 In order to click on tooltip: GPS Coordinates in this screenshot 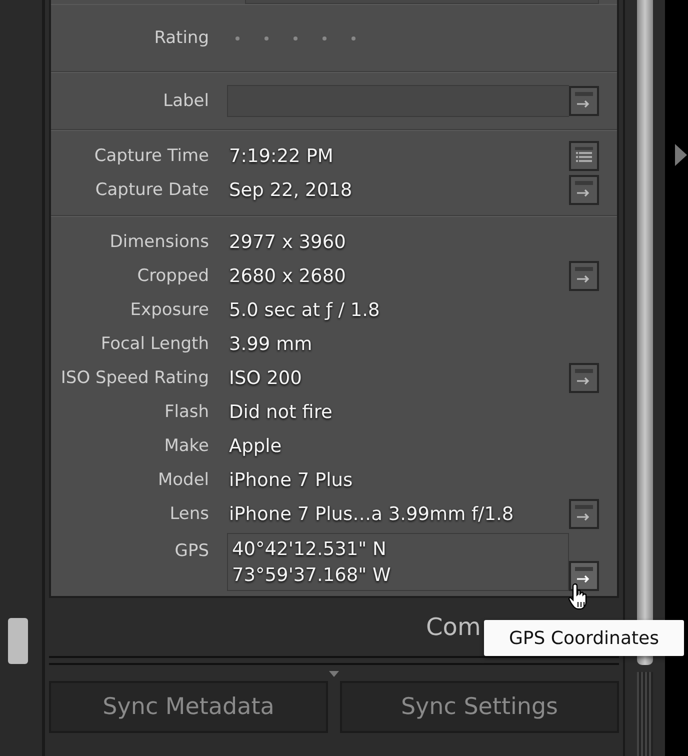, I will do `click(584, 638)`.